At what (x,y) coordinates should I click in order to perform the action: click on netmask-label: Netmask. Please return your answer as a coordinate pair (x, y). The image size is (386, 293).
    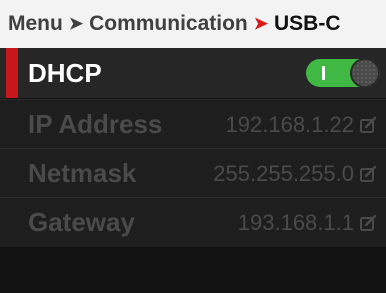
    Looking at the image, I should click on (82, 173).